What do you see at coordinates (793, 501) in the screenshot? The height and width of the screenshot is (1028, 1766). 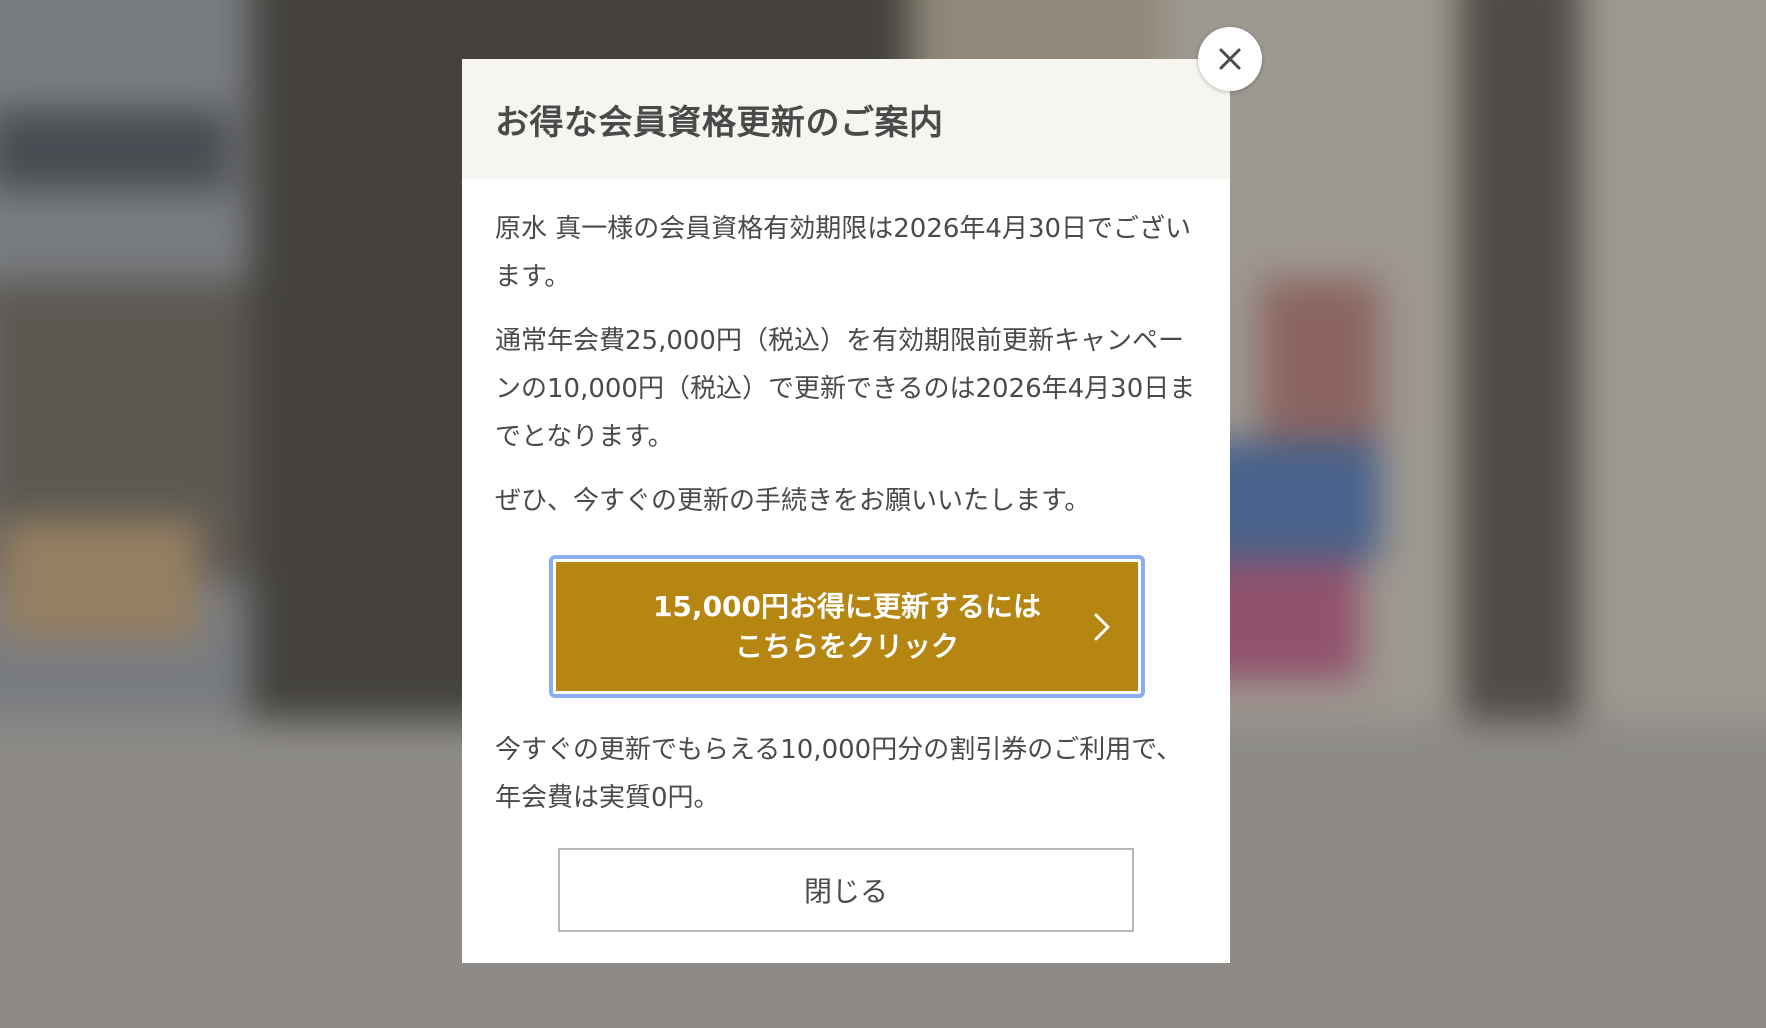 I see `request-text: ぜひ、今すぐの更新の手続きをお願いいたします。` at bounding box center [793, 501].